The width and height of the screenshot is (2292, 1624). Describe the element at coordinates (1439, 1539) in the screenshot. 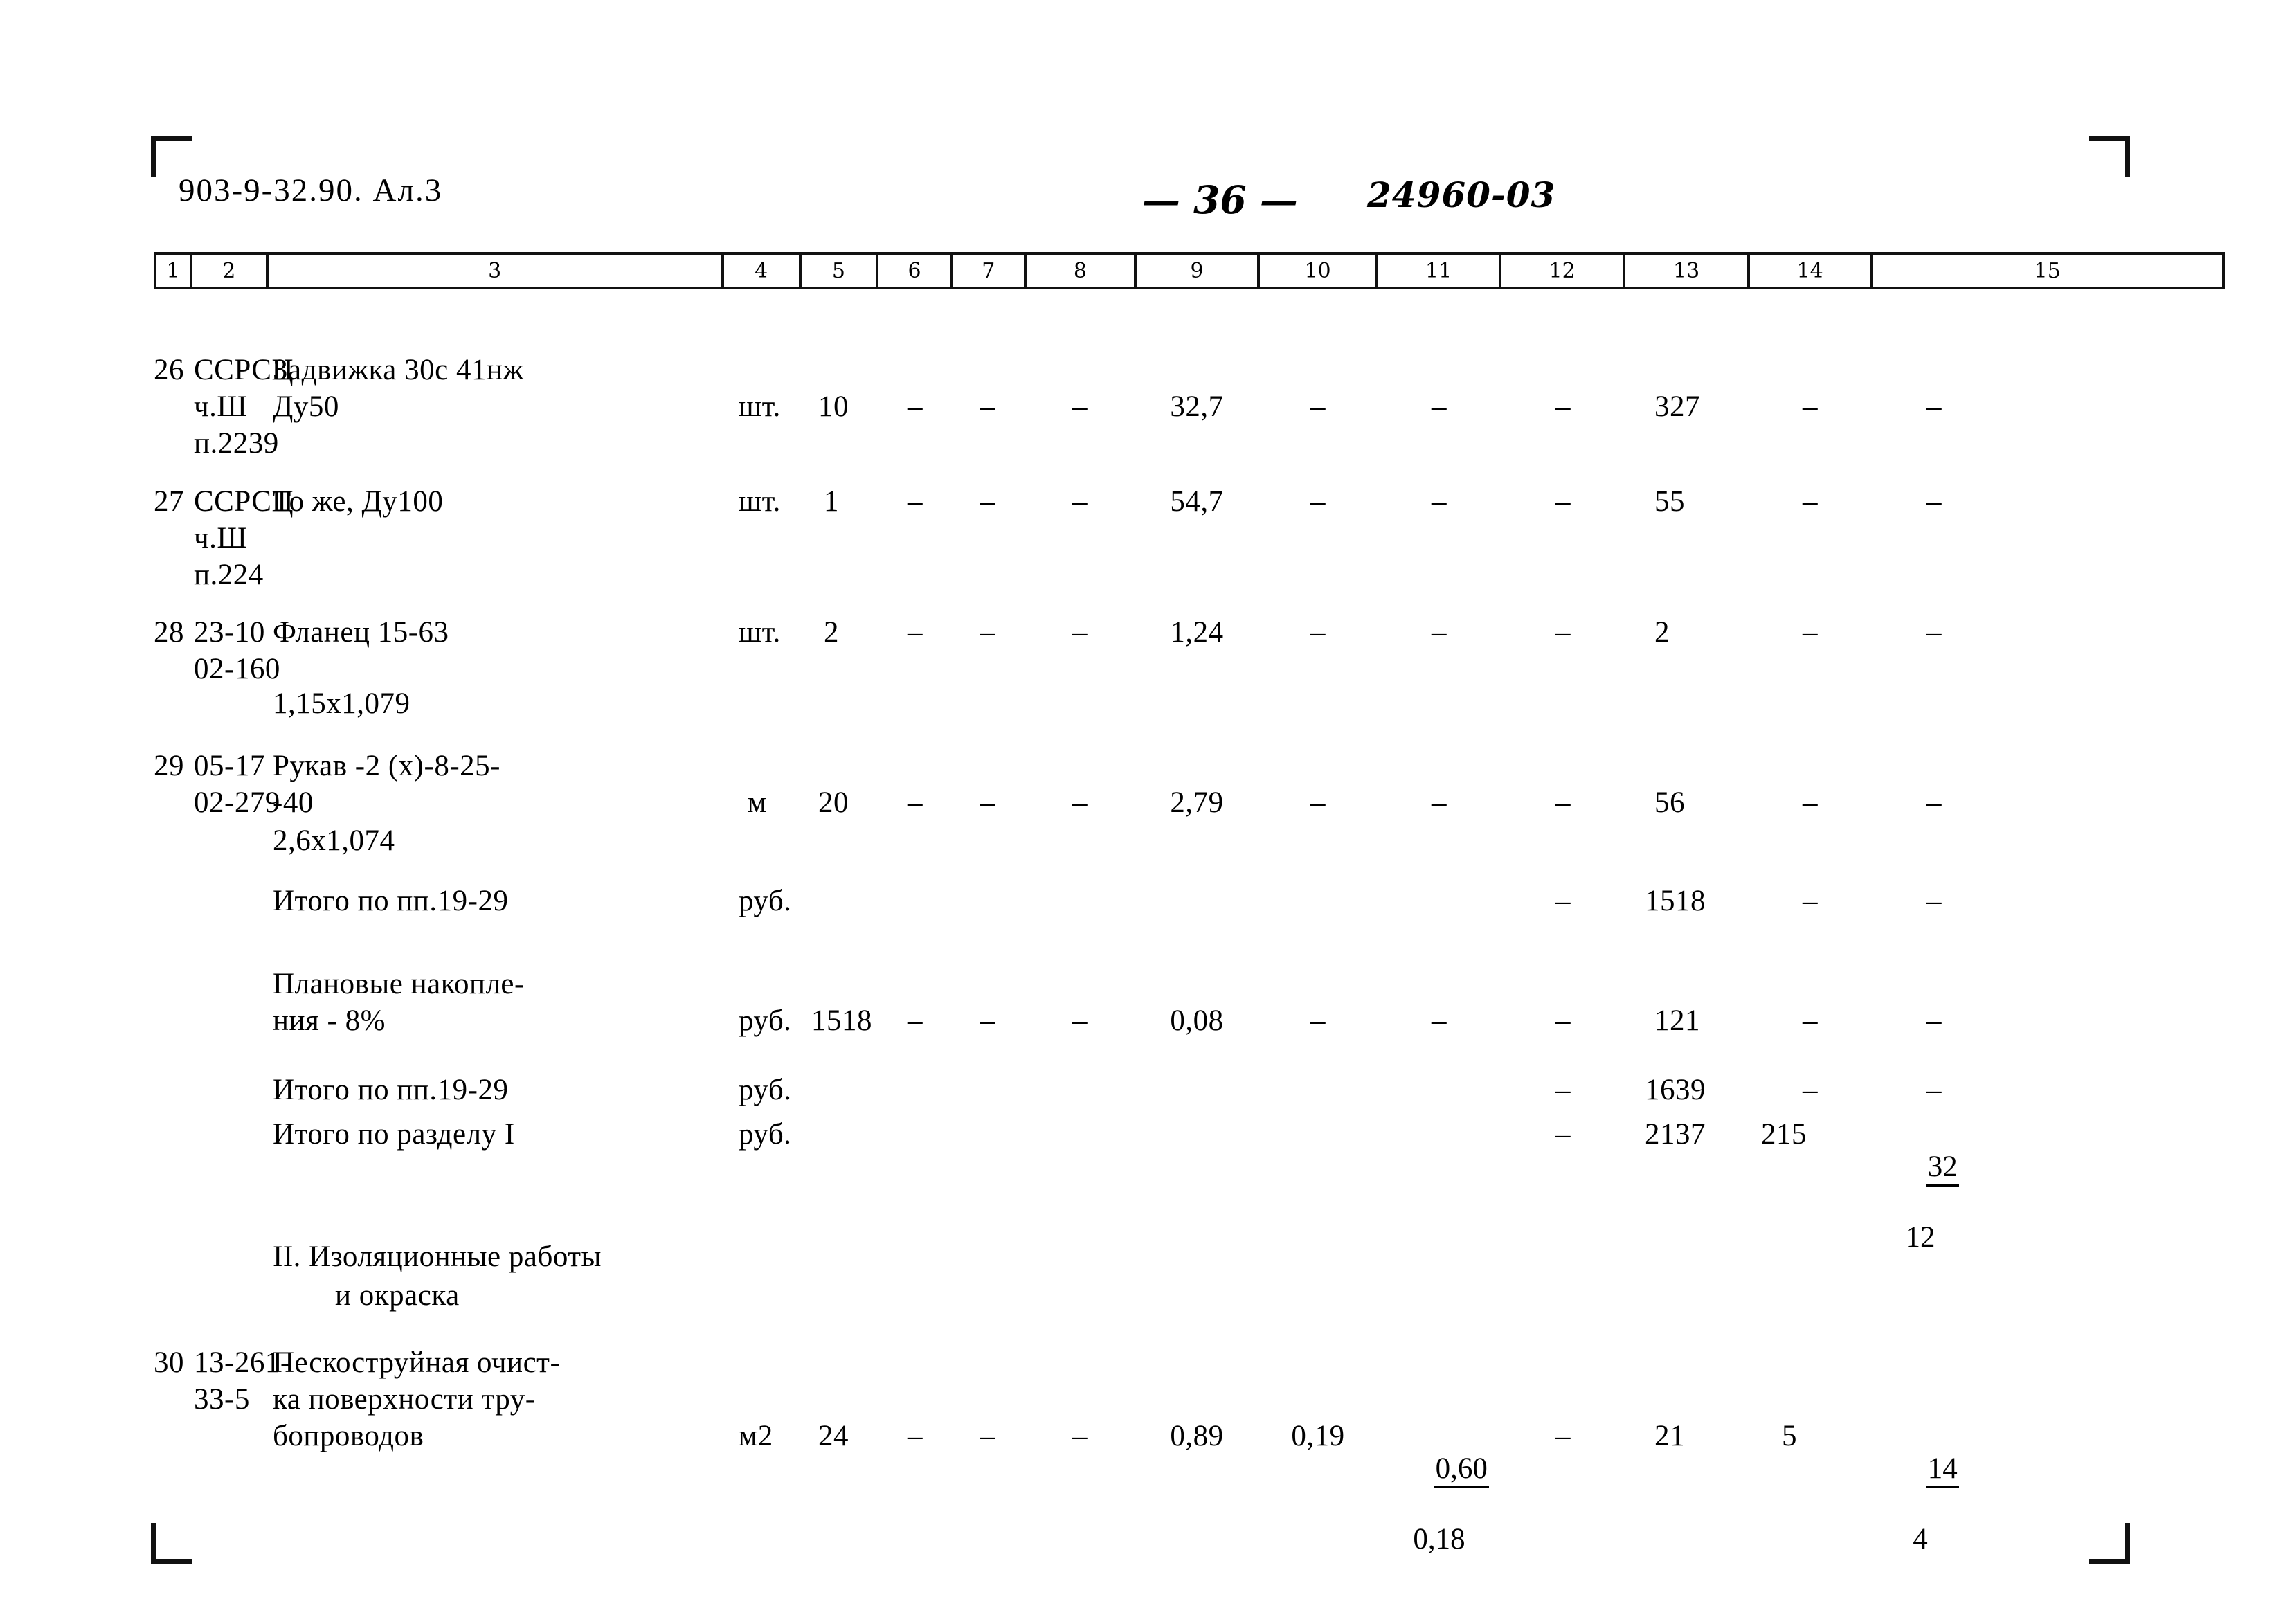

I see `row-30-col11-denominator: 0,18` at that location.